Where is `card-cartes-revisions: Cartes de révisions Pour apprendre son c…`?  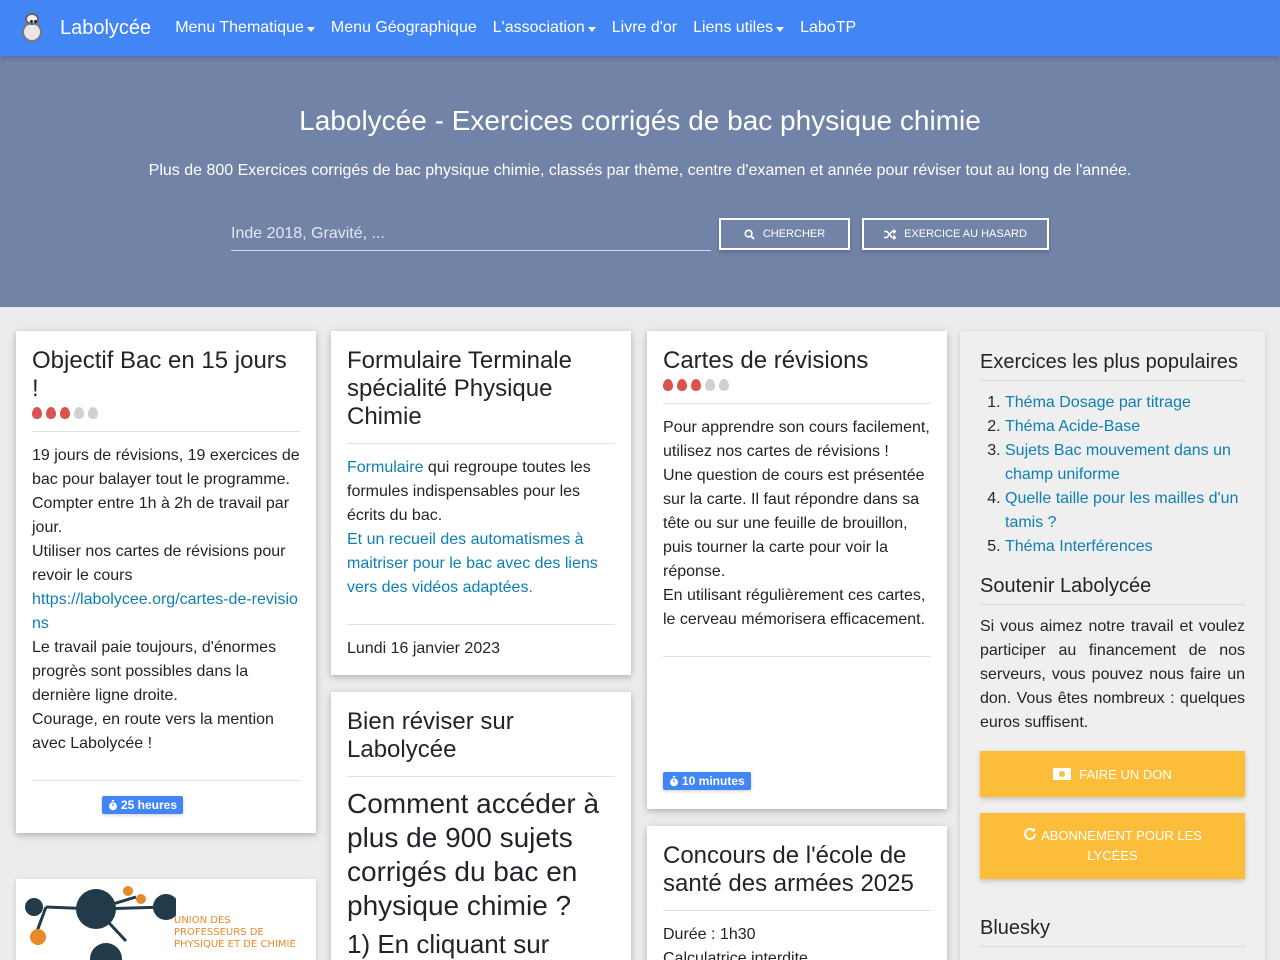 card-cartes-revisions: Cartes de révisions Pour apprendre son c… is located at coordinates (797, 570).